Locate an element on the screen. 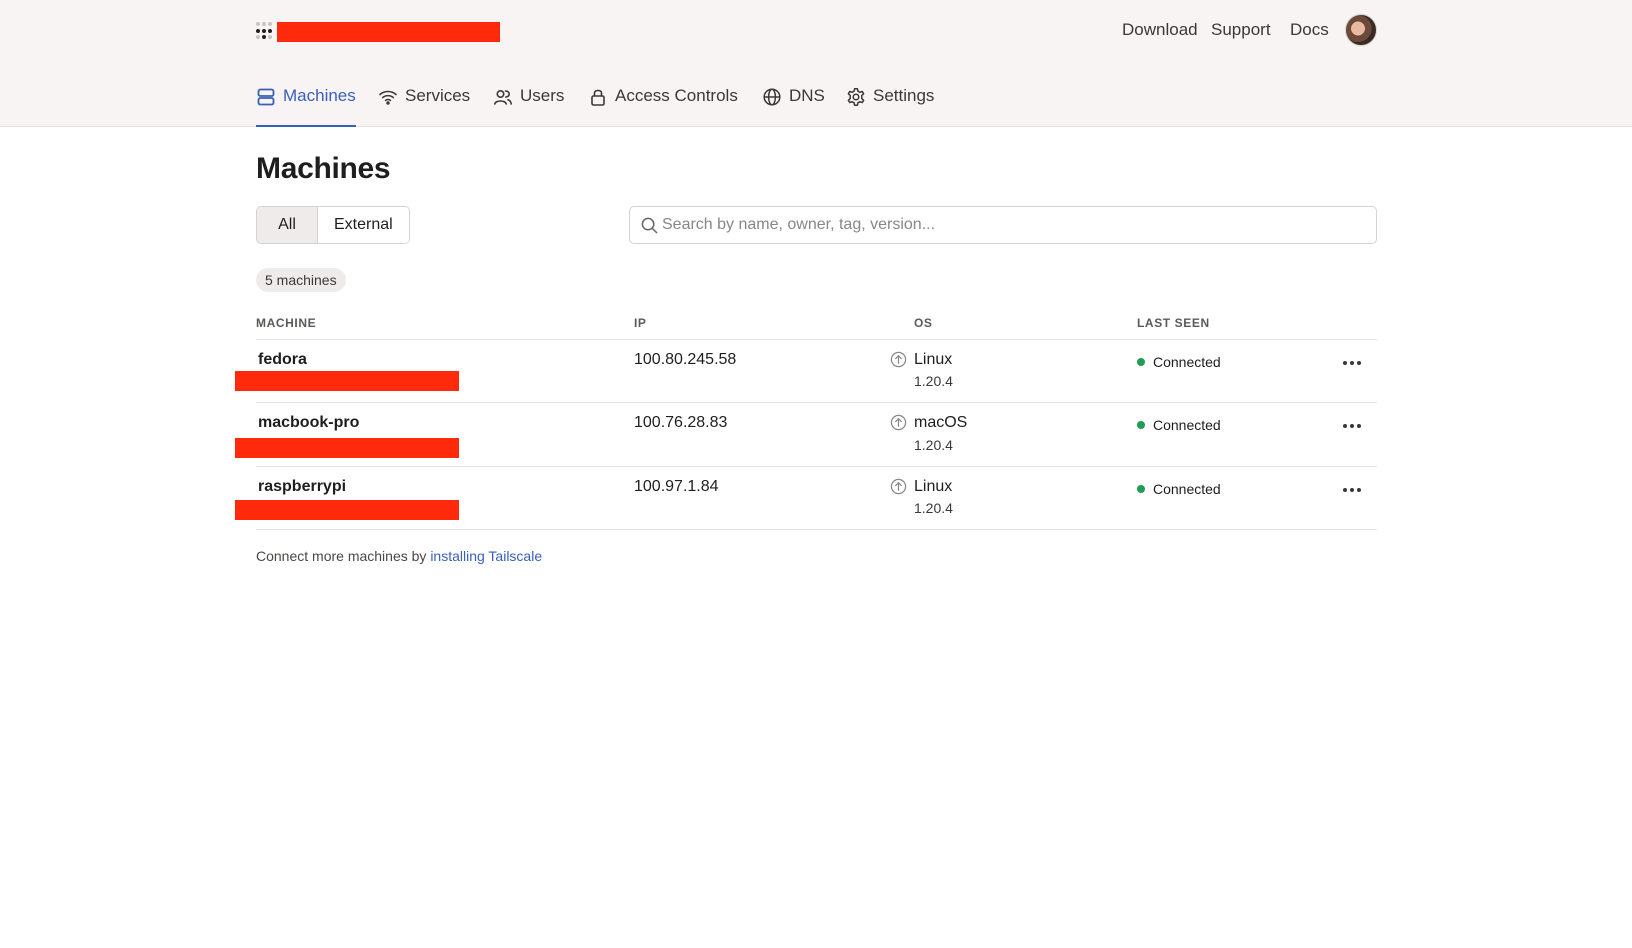  search-box is located at coordinates (1003, 225).